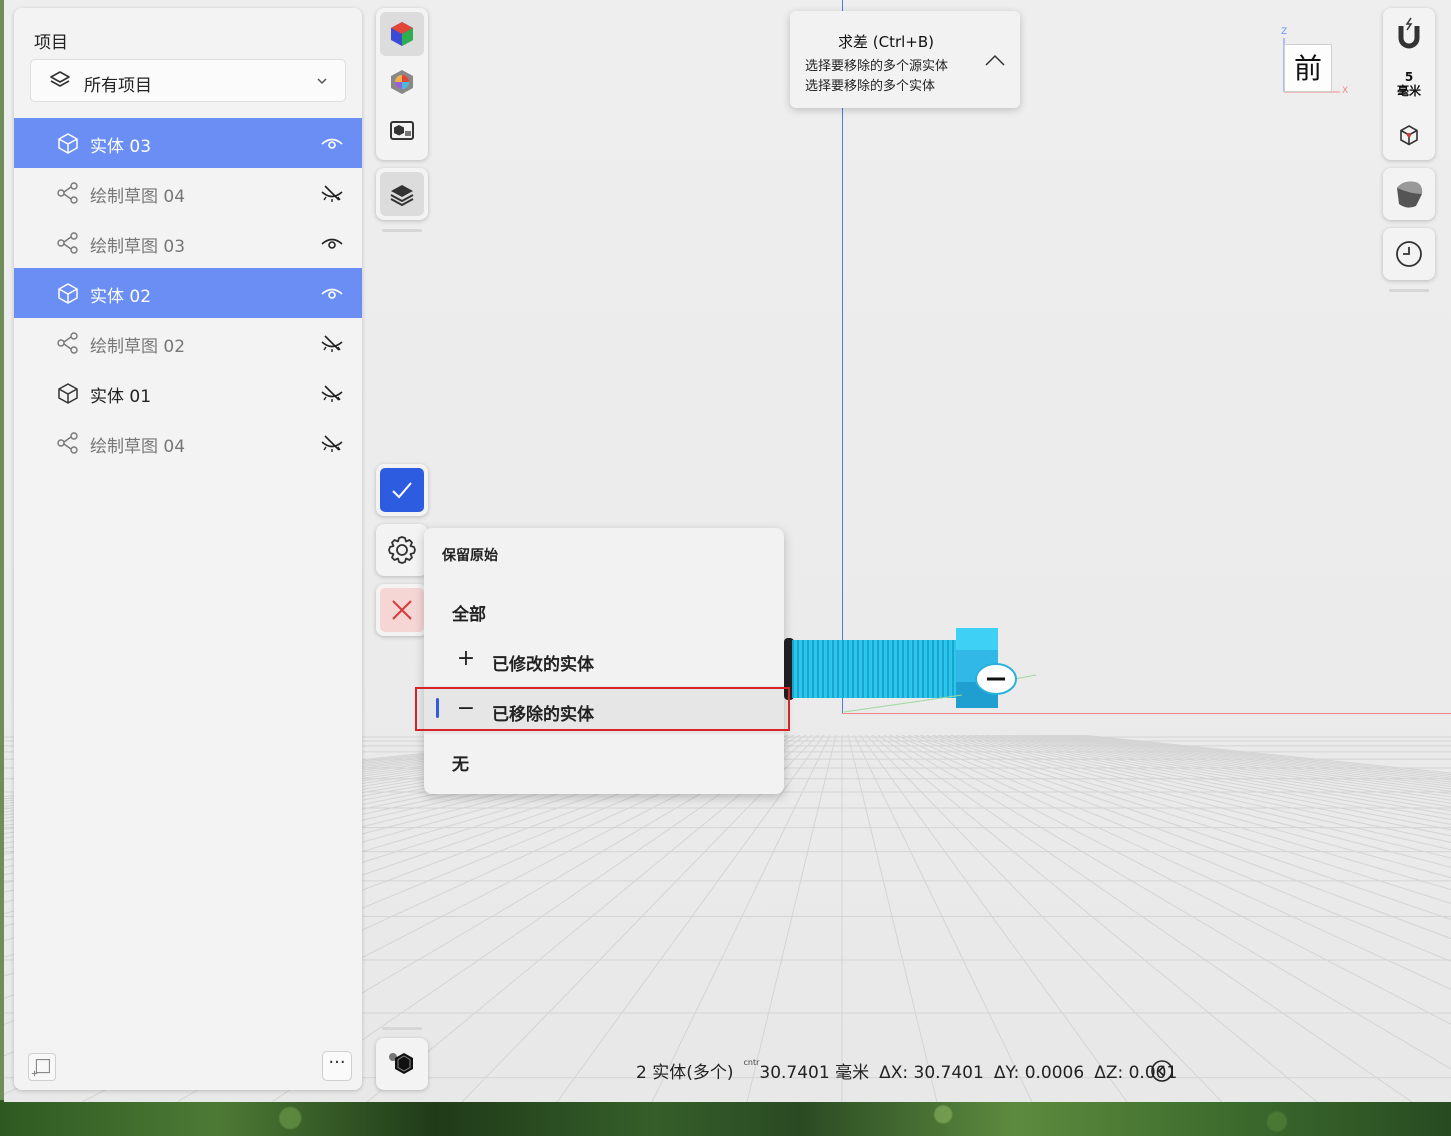 The width and height of the screenshot is (1451, 1136). Describe the element at coordinates (188, 393) in the screenshot. I see `tree-item: 实体 01` at that location.